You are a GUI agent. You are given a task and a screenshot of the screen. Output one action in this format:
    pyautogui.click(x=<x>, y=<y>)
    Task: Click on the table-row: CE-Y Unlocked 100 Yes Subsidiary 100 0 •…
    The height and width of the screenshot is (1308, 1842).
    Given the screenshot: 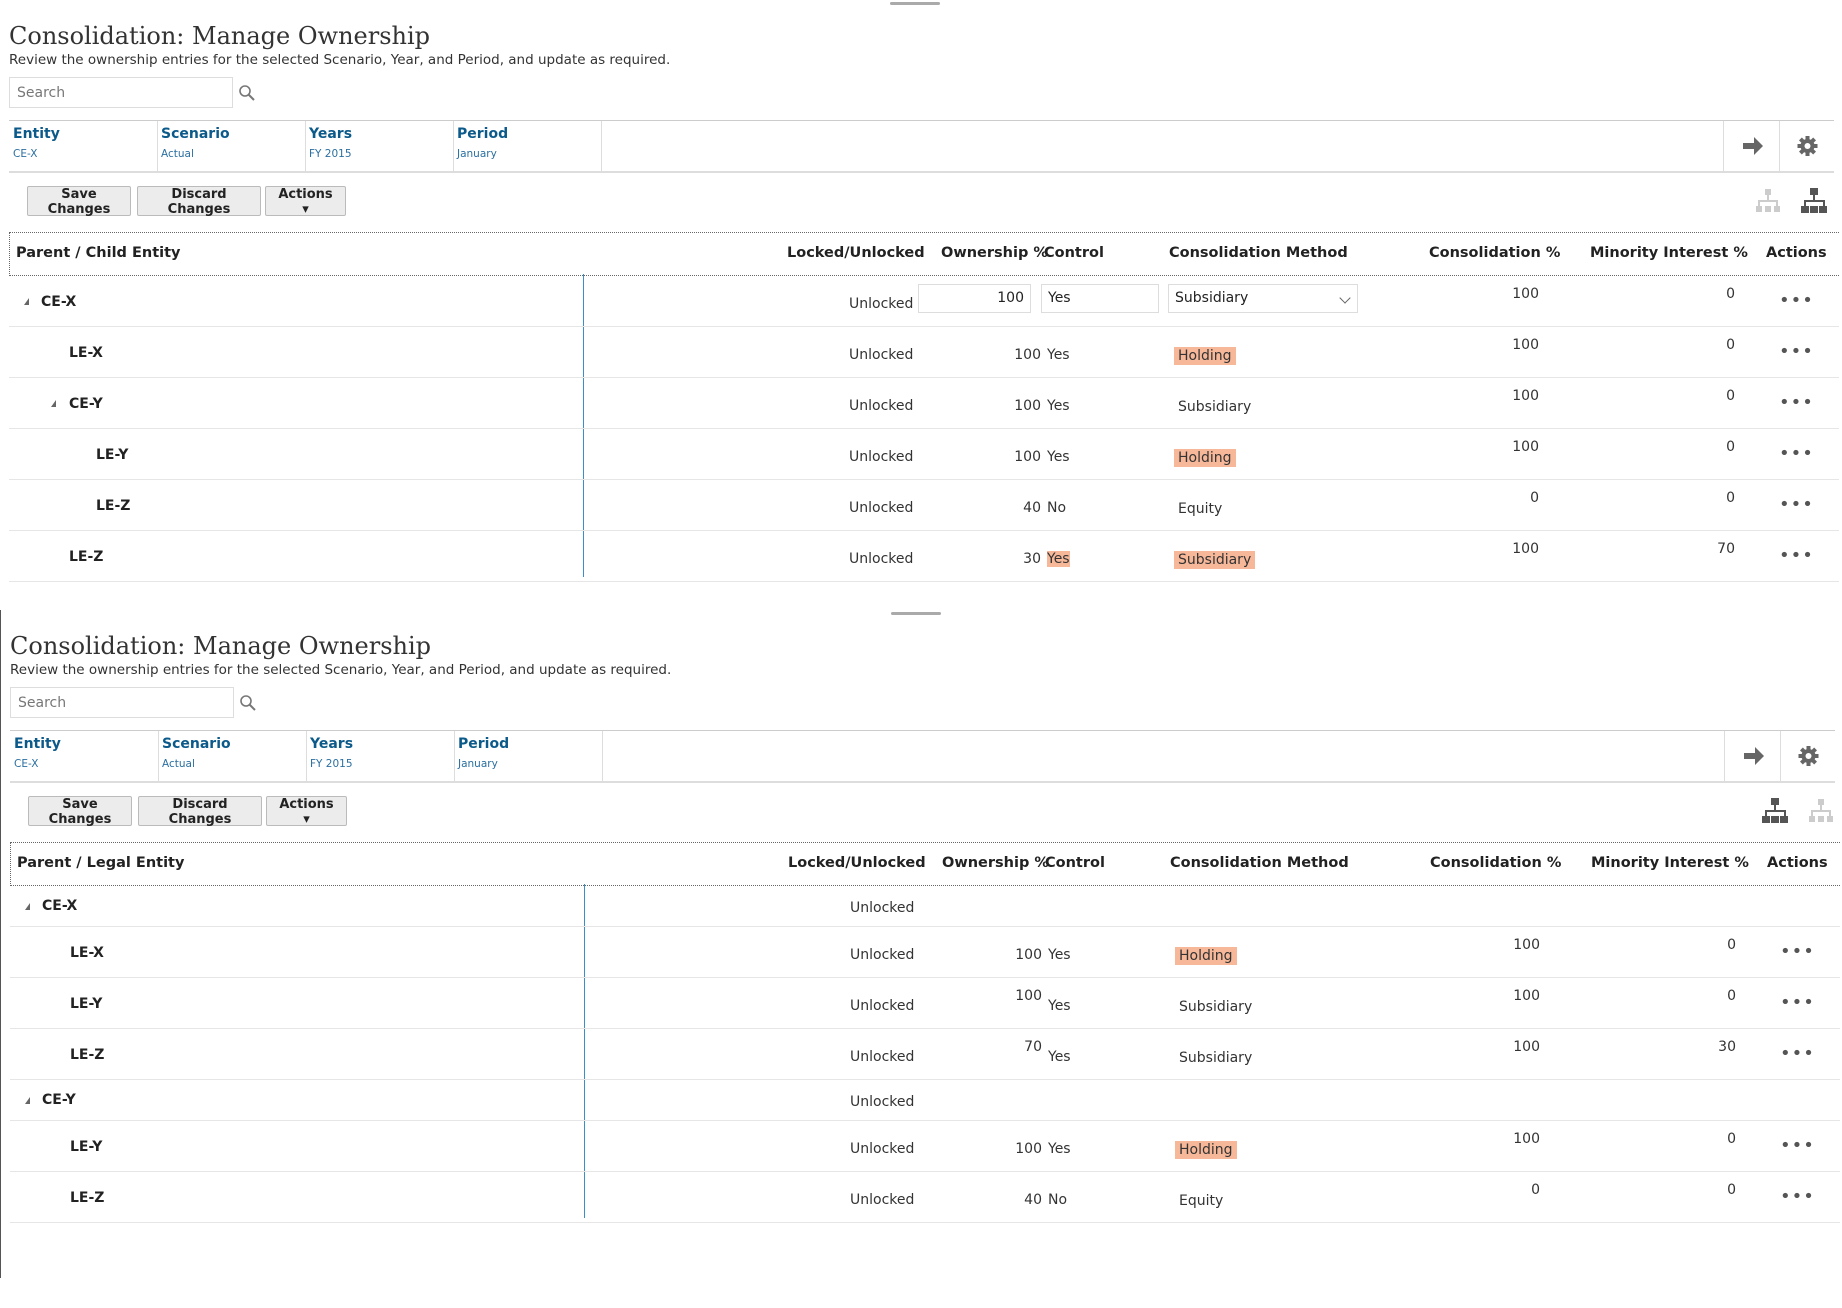 What is the action you would take?
    pyautogui.click(x=924, y=403)
    